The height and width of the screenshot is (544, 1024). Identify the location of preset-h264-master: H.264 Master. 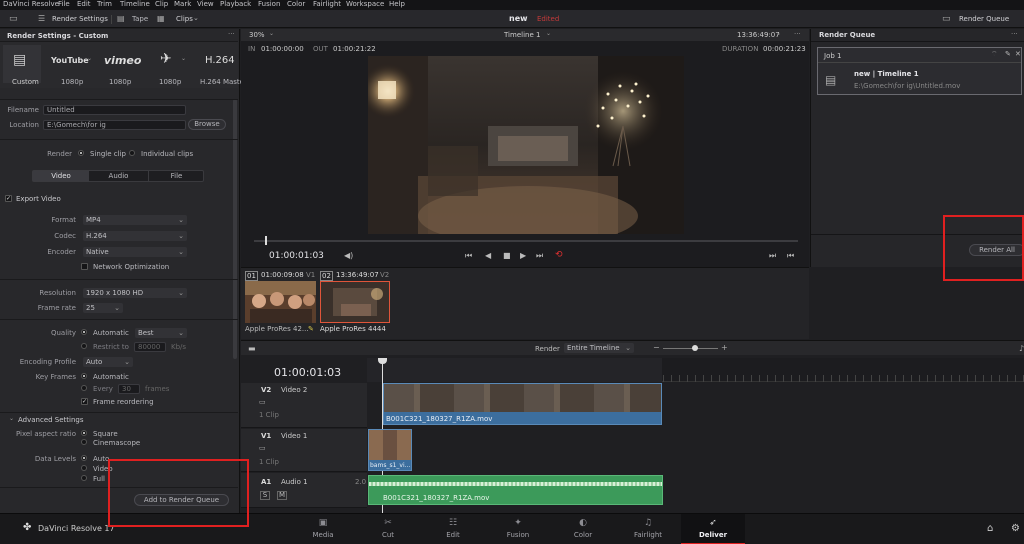
(223, 82).